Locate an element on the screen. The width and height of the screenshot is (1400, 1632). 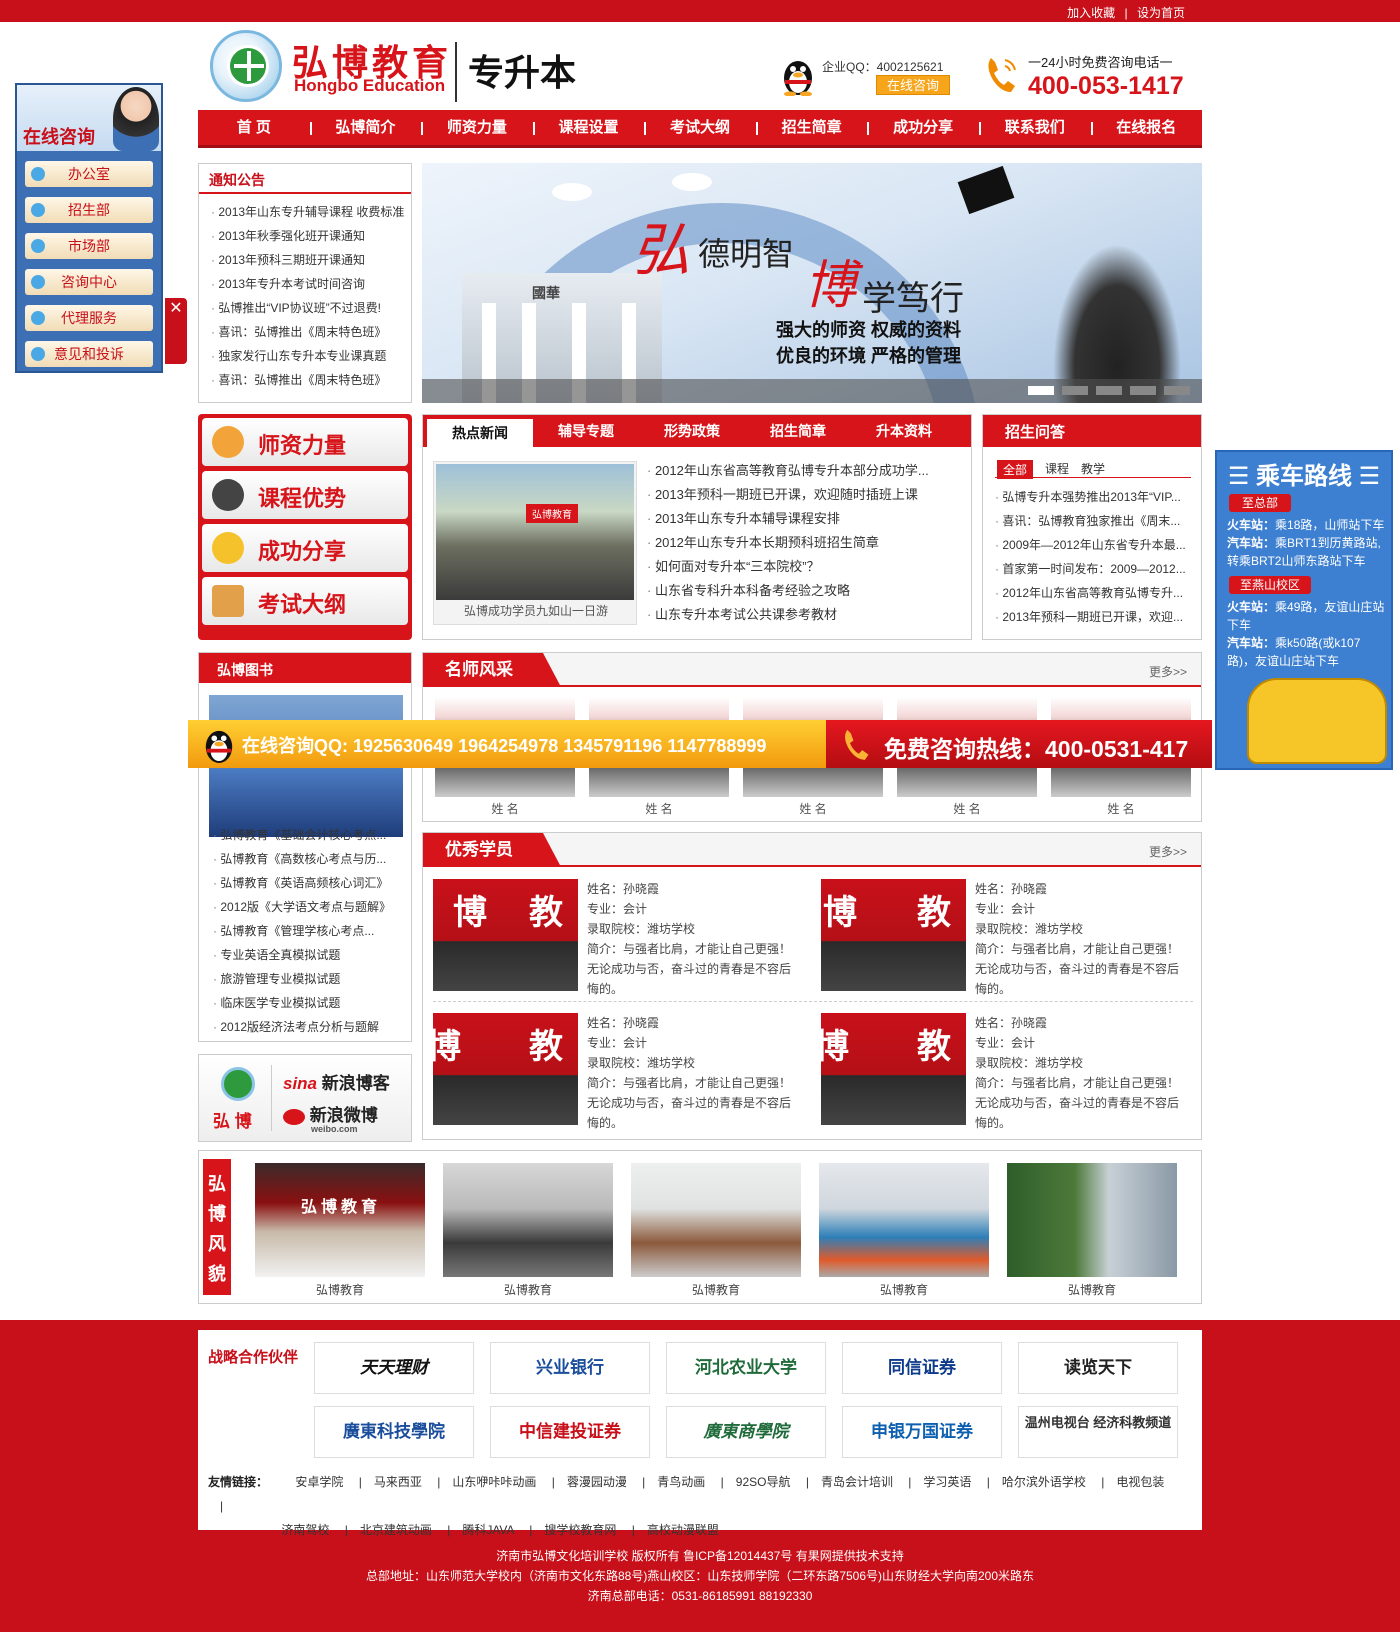
teachers-more-link: 更多>> is located at coordinates (1168, 671).